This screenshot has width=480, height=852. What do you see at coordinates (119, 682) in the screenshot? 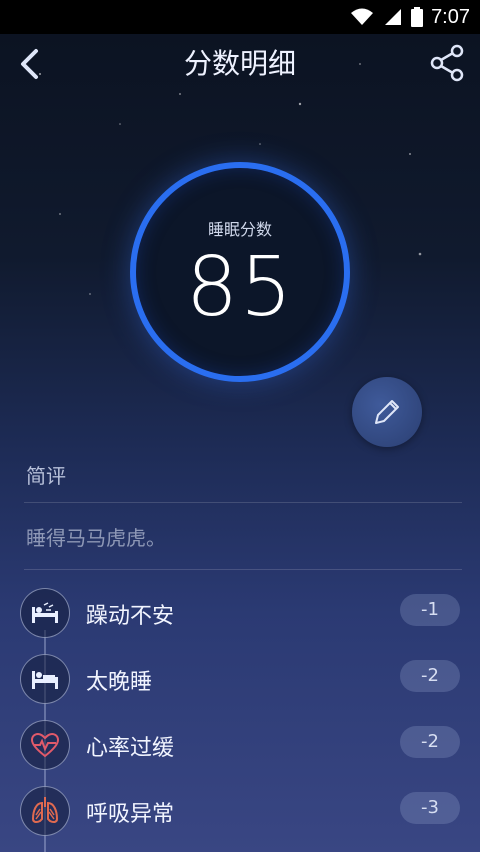
I see `deduction-label: 太晚睡` at bounding box center [119, 682].